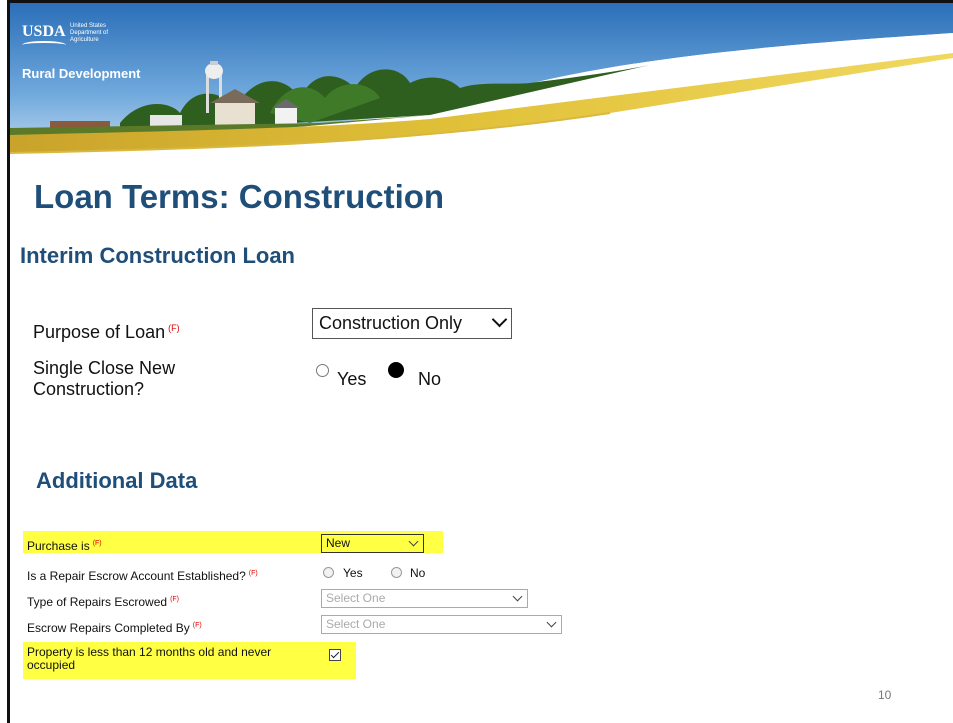 This screenshot has height=723, width=953. Describe the element at coordinates (58, 546) in the screenshot. I see `purchase-label-text: Purchase is` at that location.